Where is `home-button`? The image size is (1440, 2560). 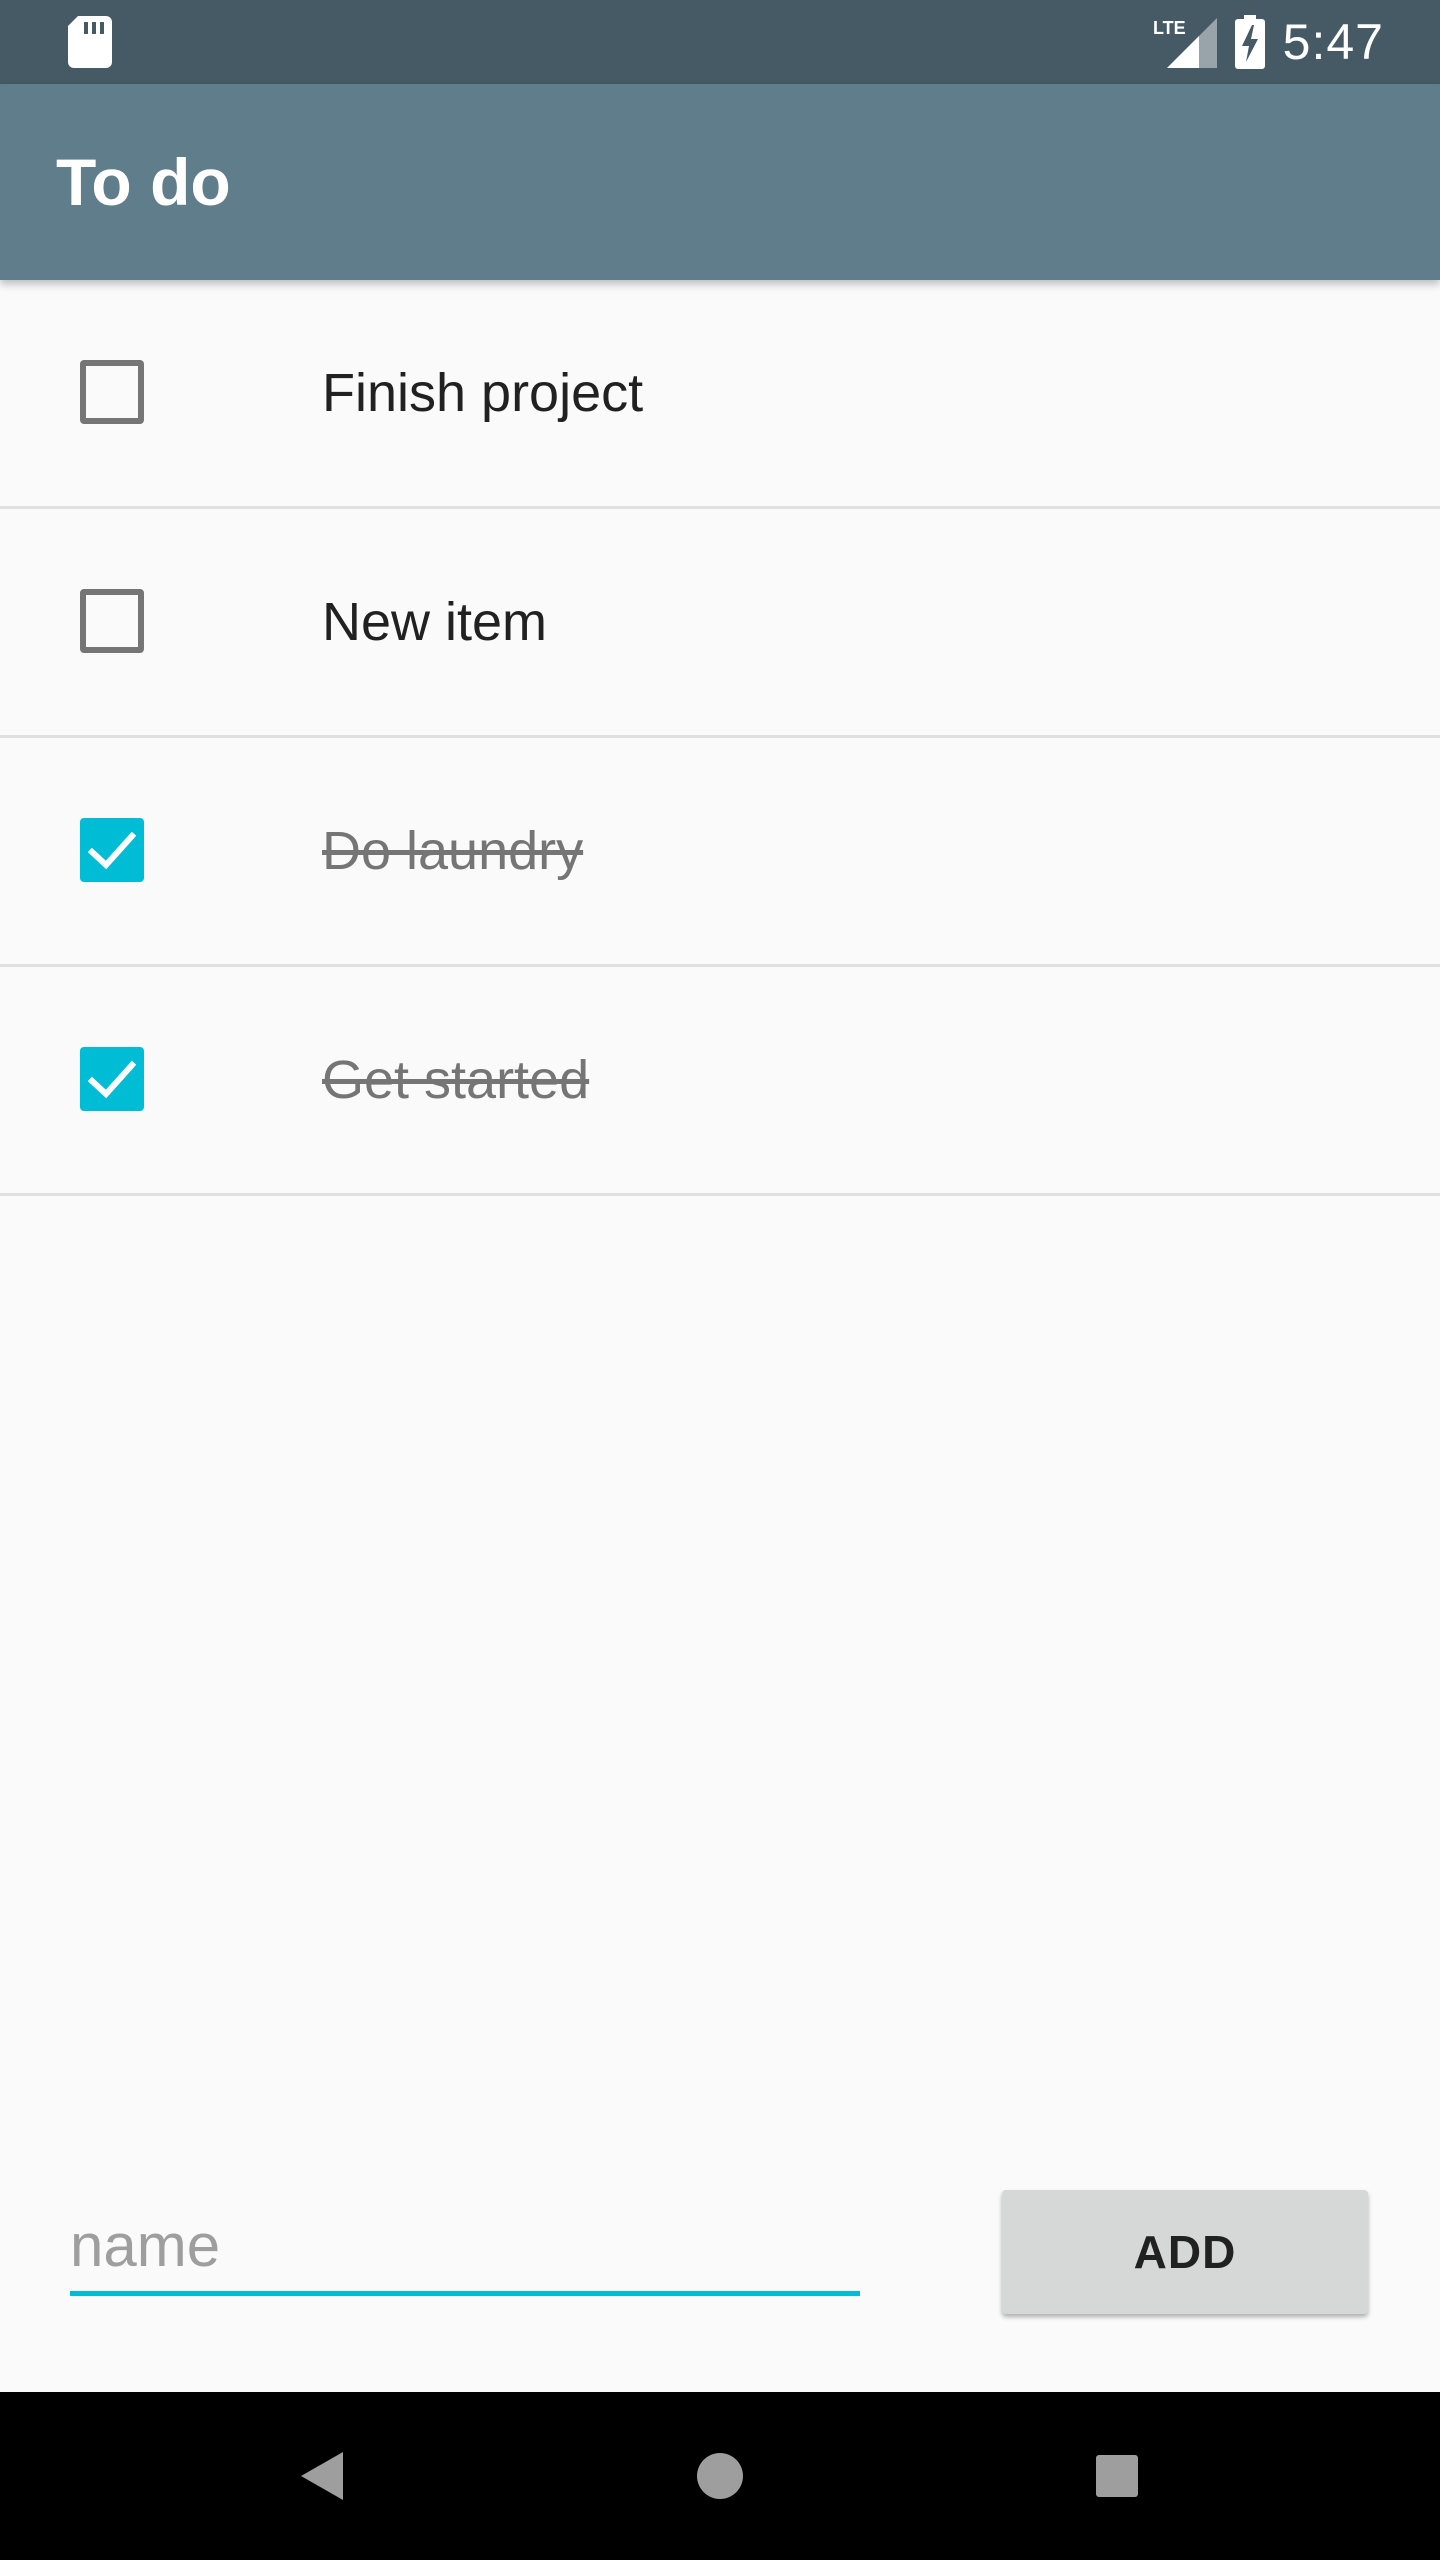 home-button is located at coordinates (720, 2476).